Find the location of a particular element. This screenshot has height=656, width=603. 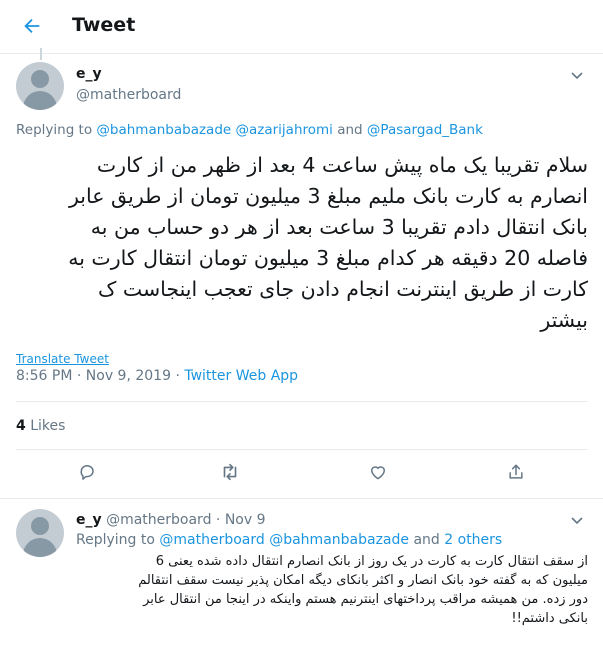

share-button is located at coordinates (516, 472).